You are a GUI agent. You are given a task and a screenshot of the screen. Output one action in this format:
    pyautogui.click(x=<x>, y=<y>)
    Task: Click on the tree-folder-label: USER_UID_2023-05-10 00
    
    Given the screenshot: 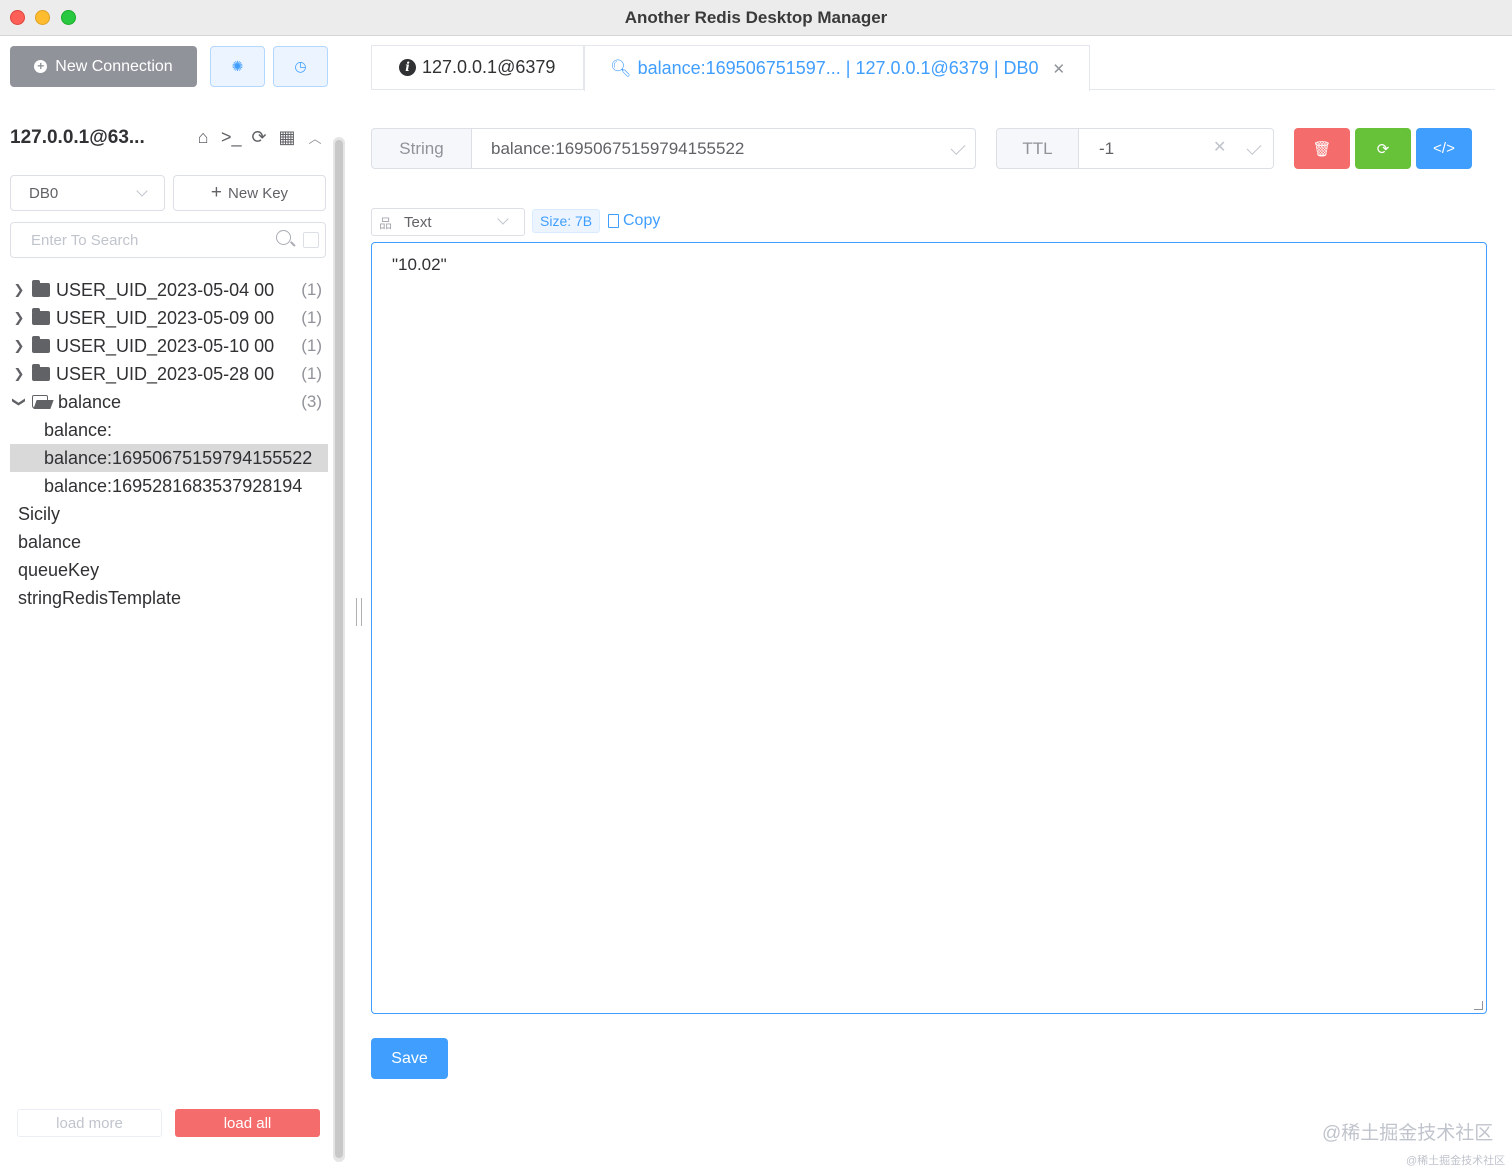 What is the action you would take?
    pyautogui.click(x=165, y=345)
    